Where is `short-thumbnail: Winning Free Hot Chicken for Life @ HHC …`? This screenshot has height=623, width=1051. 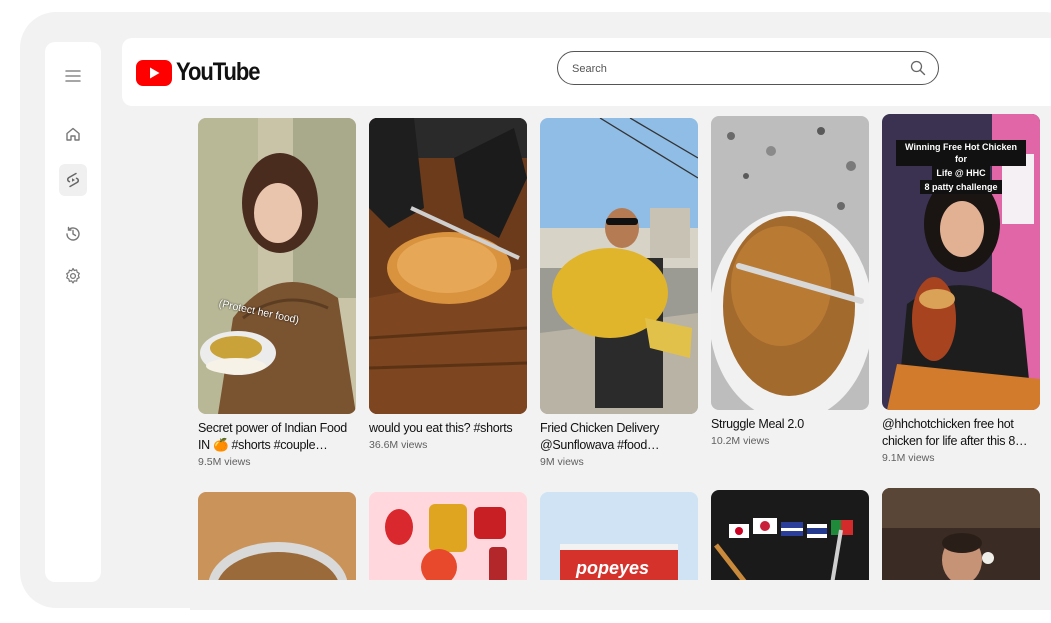 short-thumbnail: Winning Free Hot Chicken for Life @ HHC … is located at coordinates (961, 262).